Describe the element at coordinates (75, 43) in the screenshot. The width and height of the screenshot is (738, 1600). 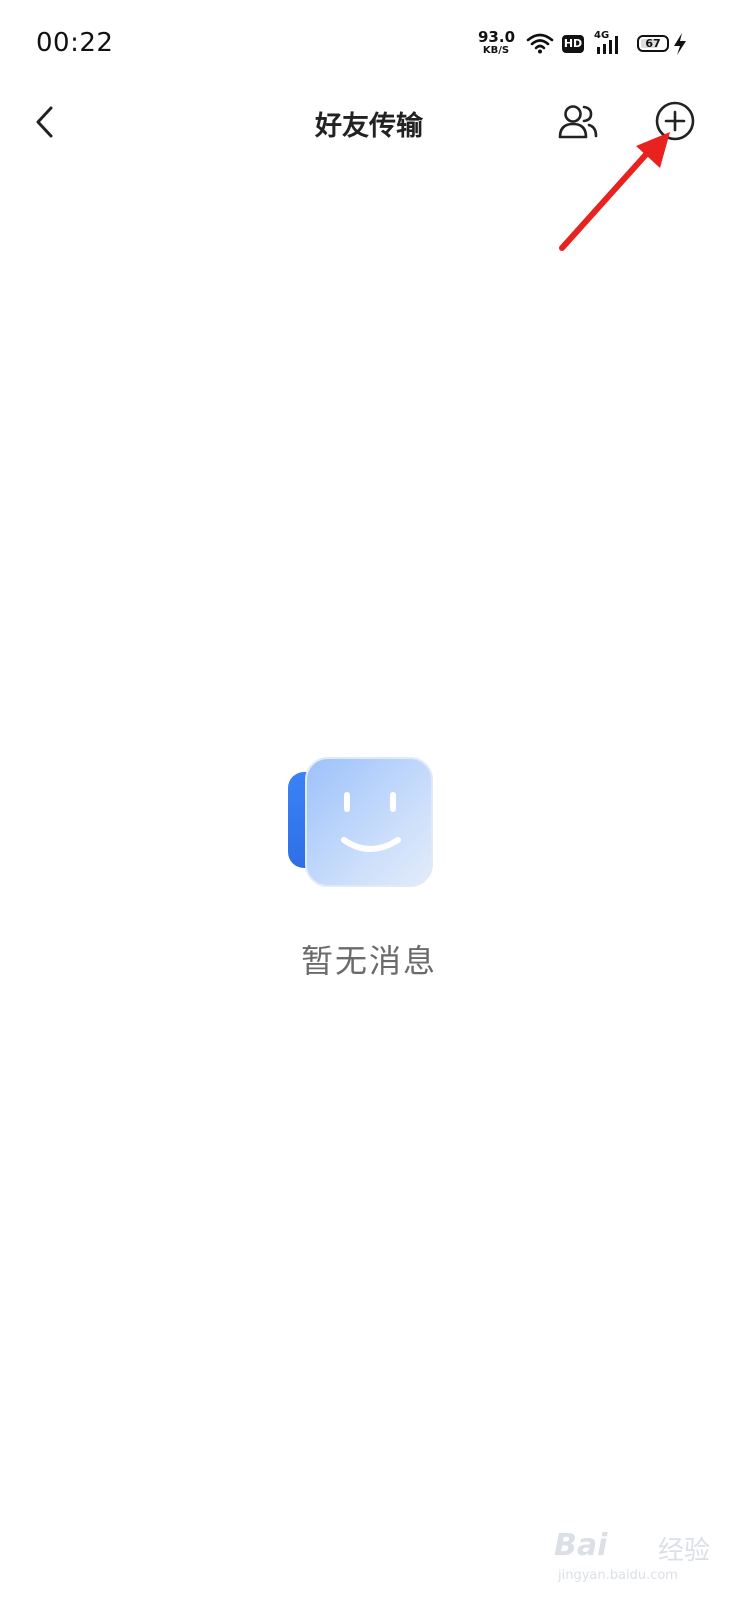
I see `status-time: 00:22` at that location.